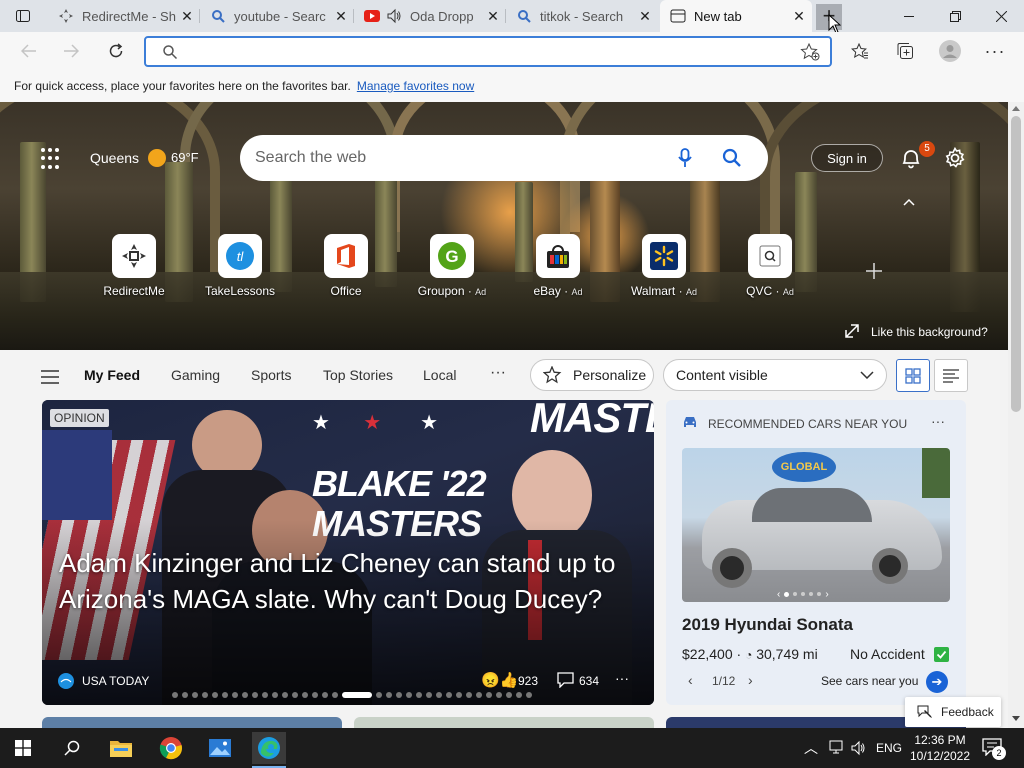  What do you see at coordinates (736, 16) in the screenshot?
I see `tab-new-tab: New tab ✕` at bounding box center [736, 16].